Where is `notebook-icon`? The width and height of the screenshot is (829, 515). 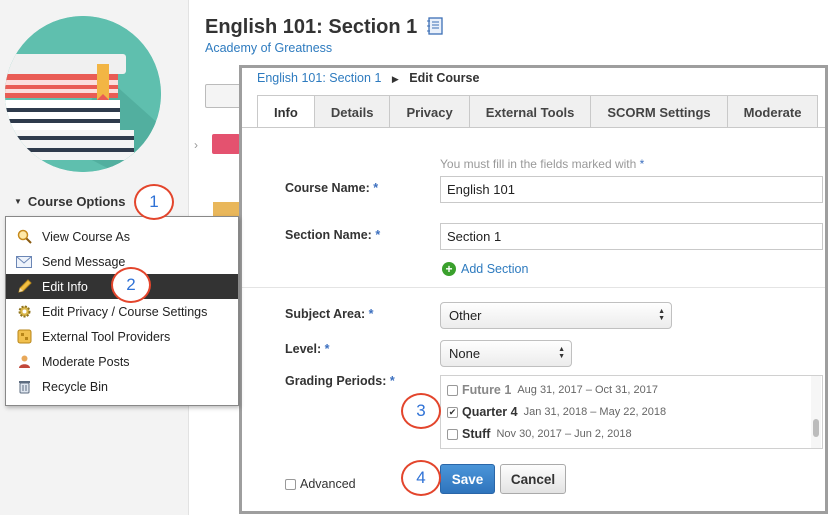
notebook-icon is located at coordinates (435, 29).